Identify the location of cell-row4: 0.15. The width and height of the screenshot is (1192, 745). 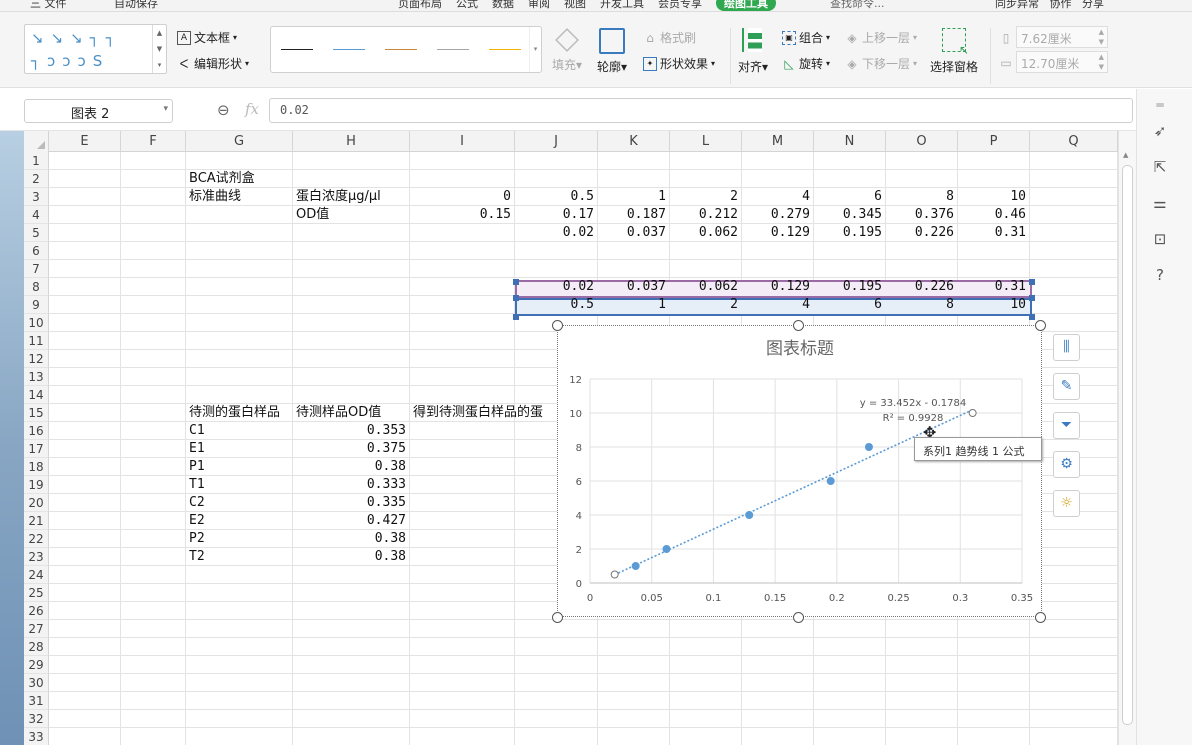
(460, 215).